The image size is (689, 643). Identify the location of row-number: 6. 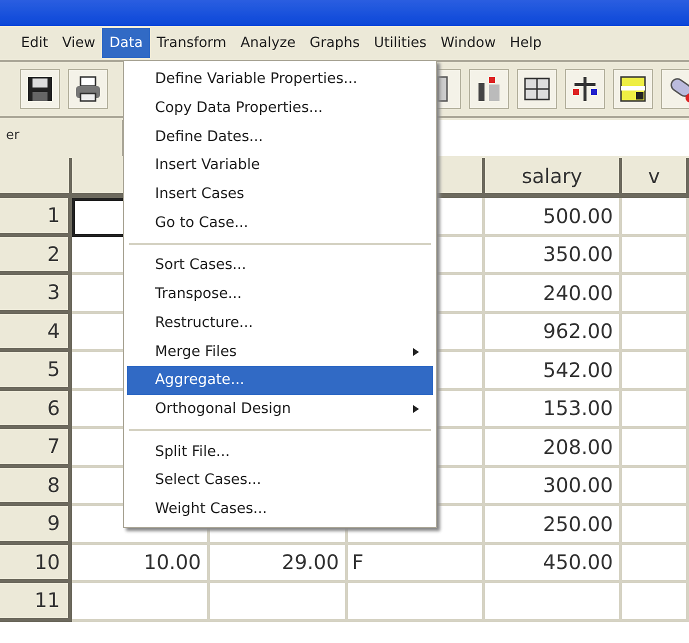
(36, 409).